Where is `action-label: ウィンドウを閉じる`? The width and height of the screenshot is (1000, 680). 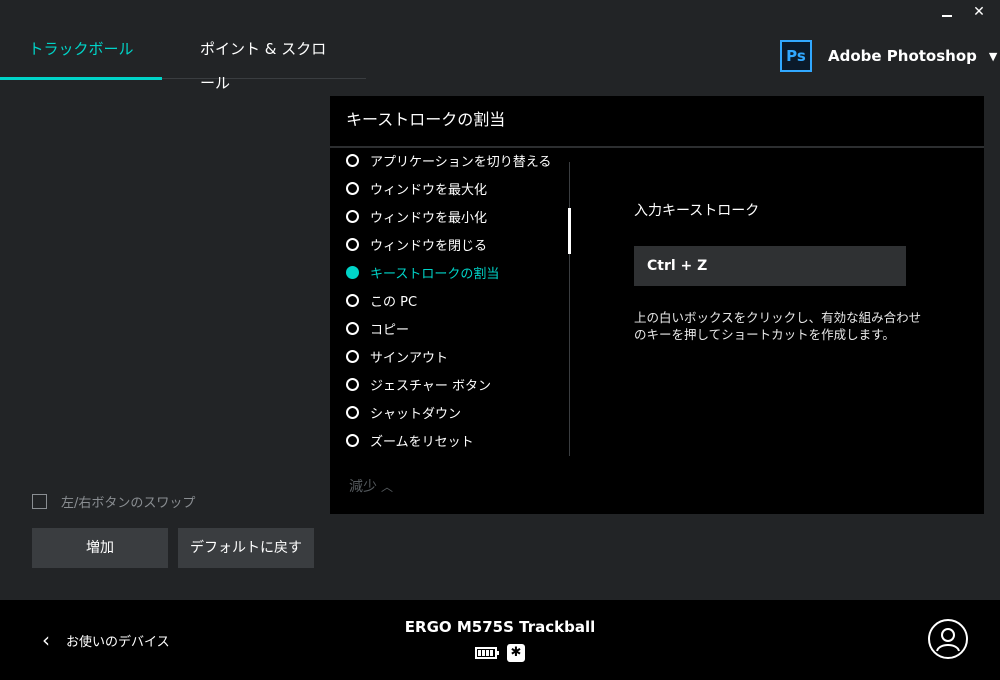 action-label: ウィンドウを閉じる is located at coordinates (429, 246).